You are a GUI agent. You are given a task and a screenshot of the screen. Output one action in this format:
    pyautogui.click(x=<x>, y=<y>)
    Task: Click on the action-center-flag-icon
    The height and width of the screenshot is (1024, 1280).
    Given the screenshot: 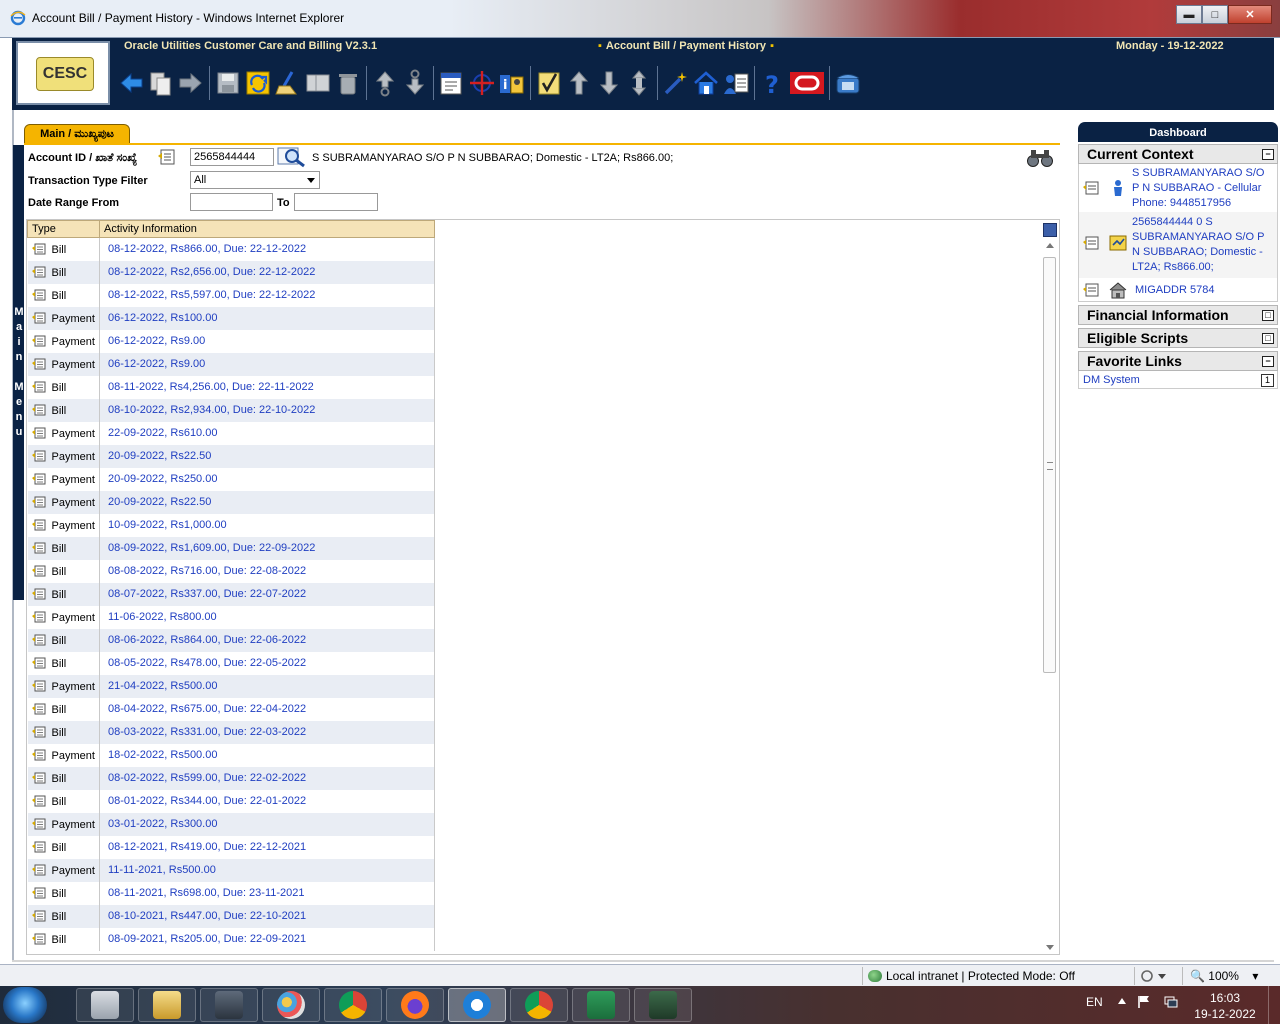 What is the action you would take?
    pyautogui.click(x=1144, y=1002)
    